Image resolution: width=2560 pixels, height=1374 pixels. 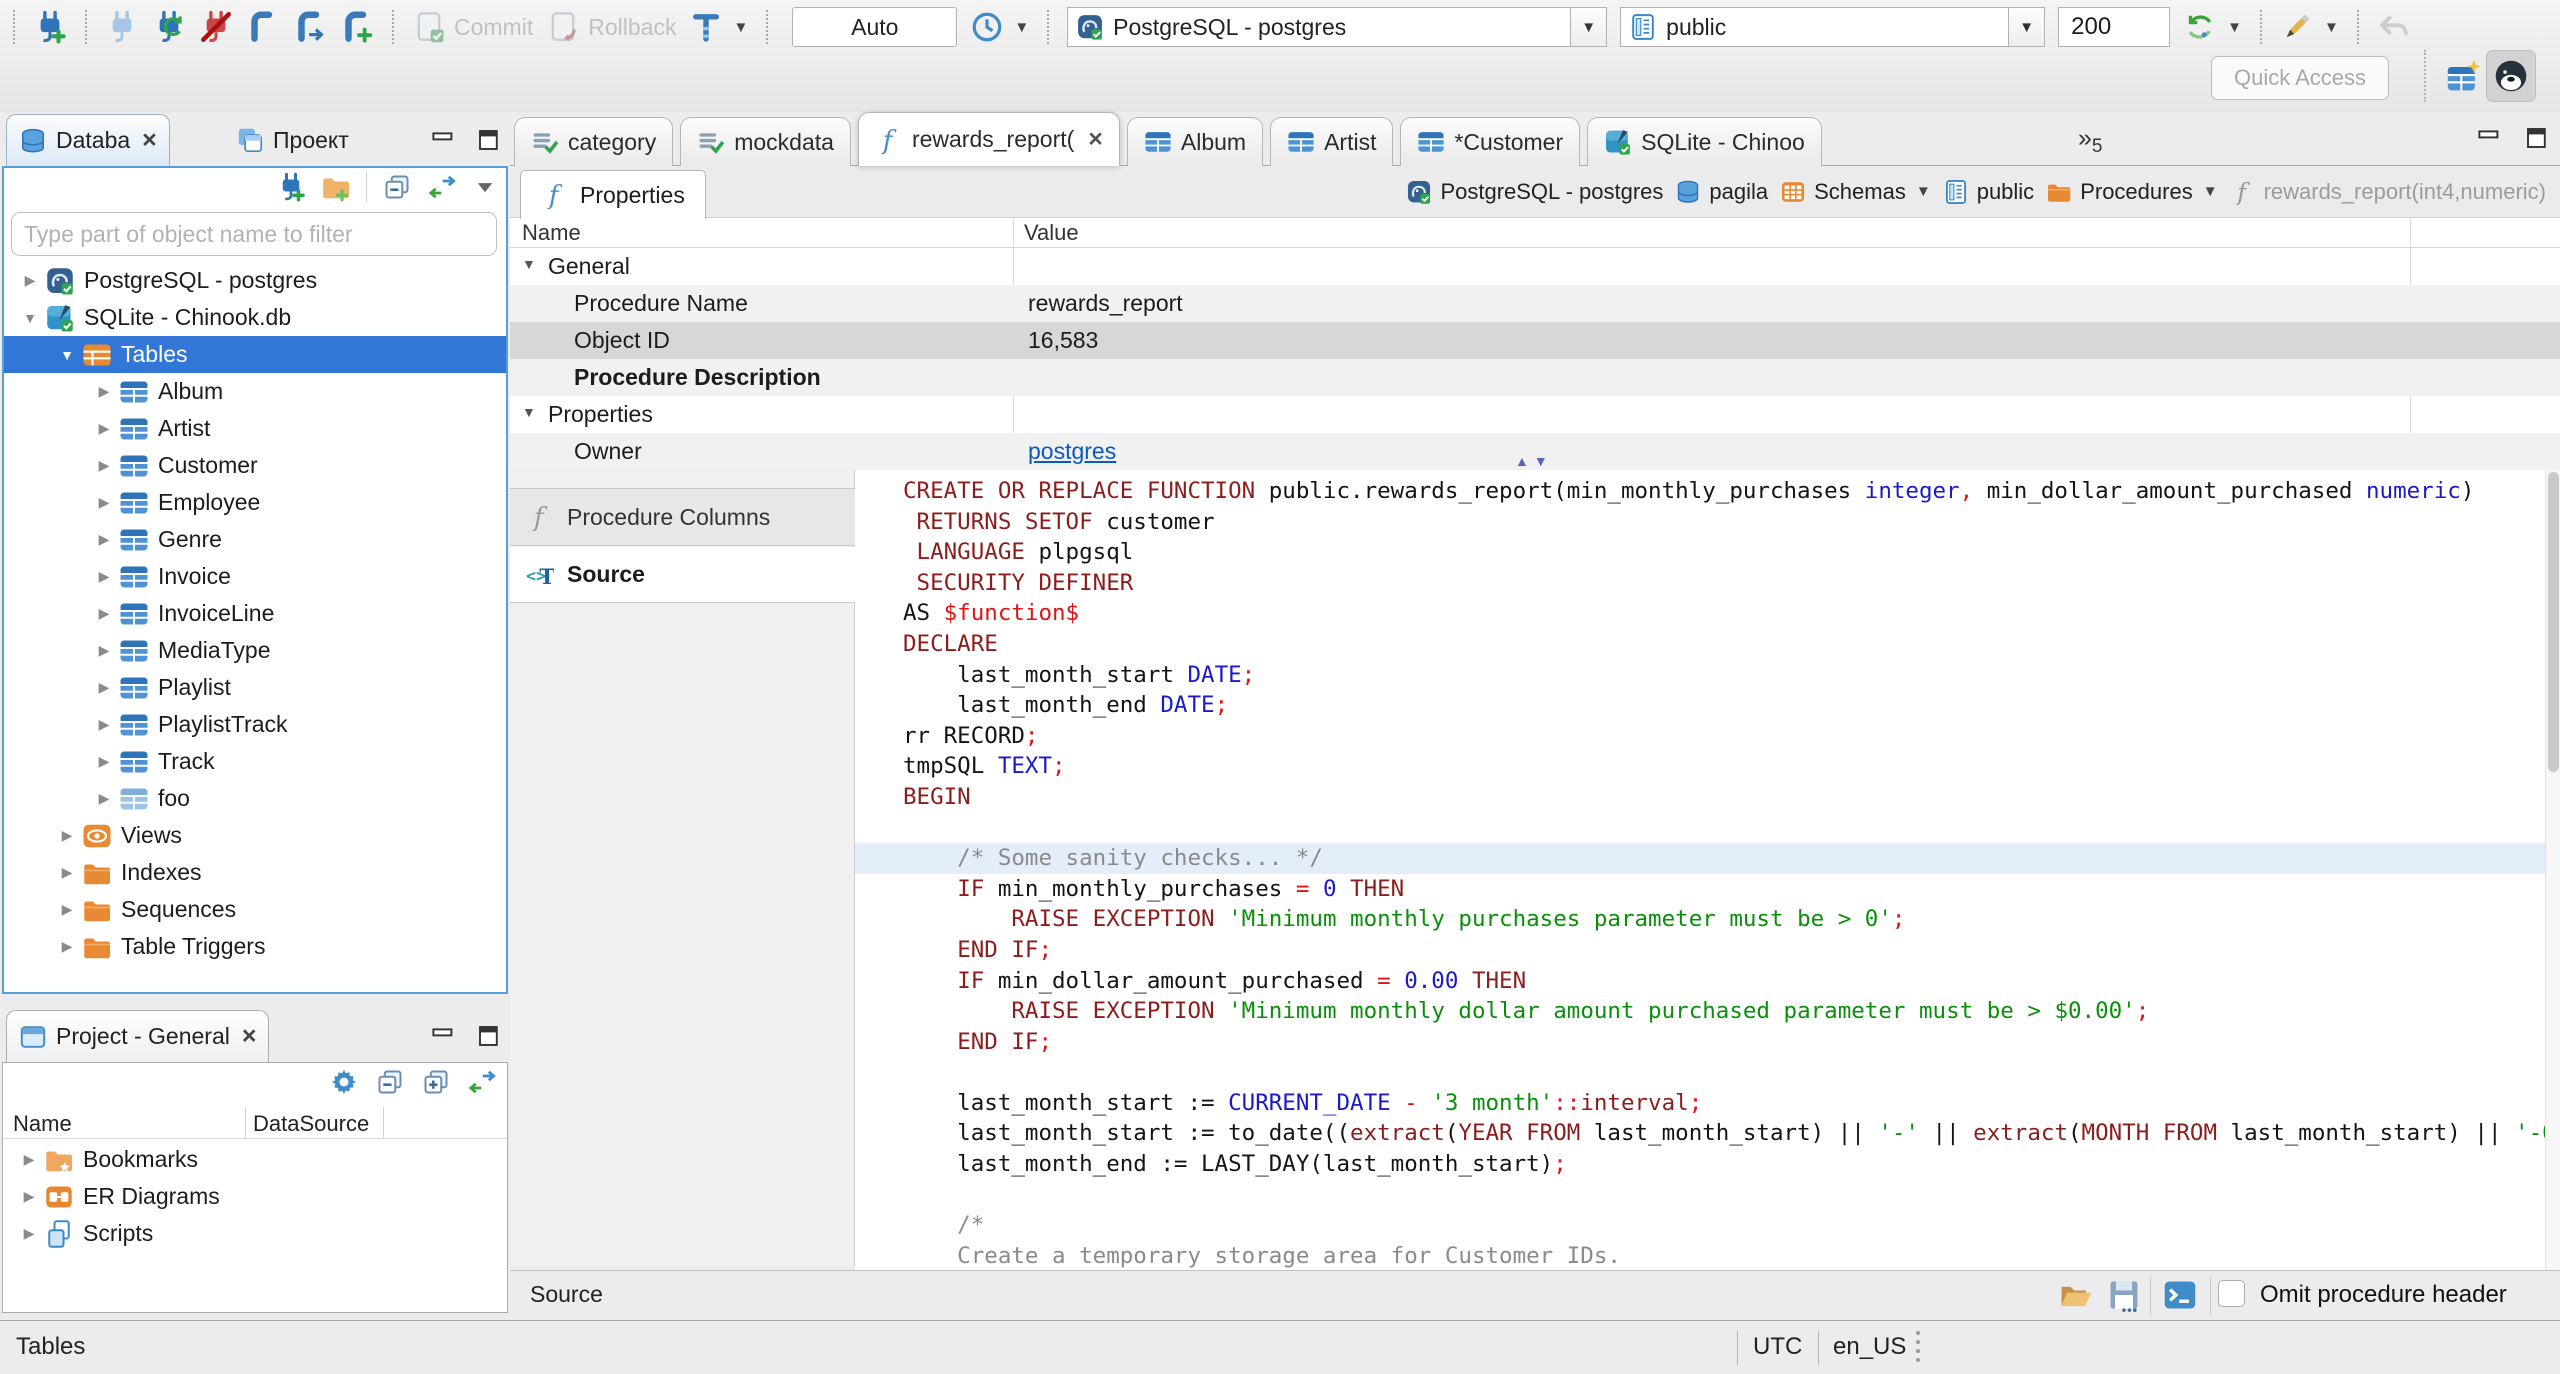 I want to click on commit-mode-combo: Auto, so click(x=875, y=27).